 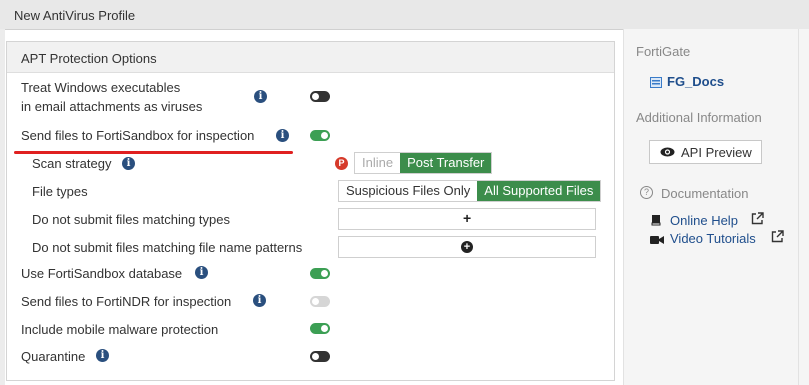 What do you see at coordinates (341, 163) in the screenshot?
I see `premium-badge-icon: P` at bounding box center [341, 163].